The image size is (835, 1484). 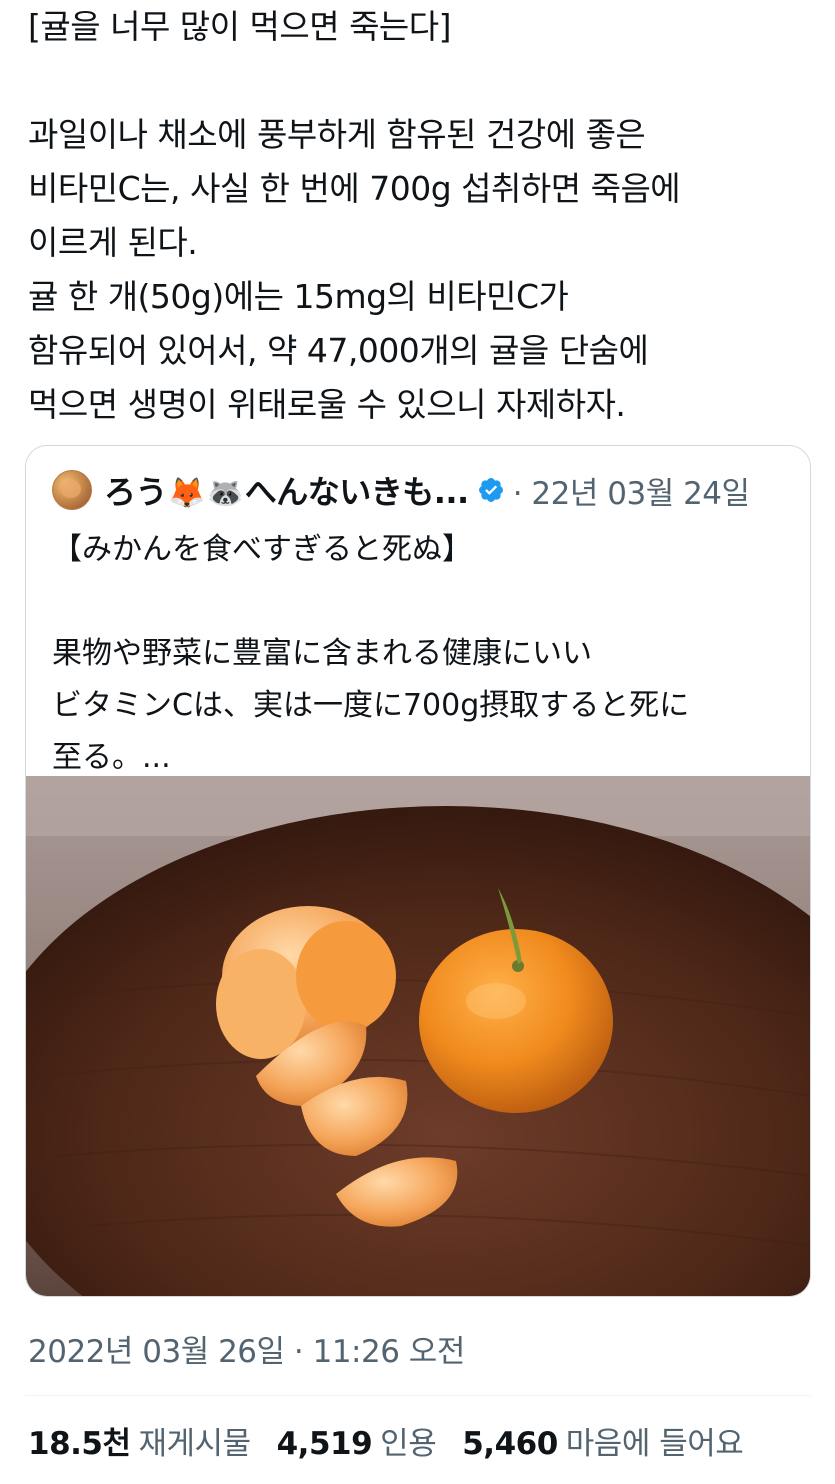 I want to click on quoted-title-line: 【みかんを食べすぎると死ぬ】, so click(x=262, y=549).